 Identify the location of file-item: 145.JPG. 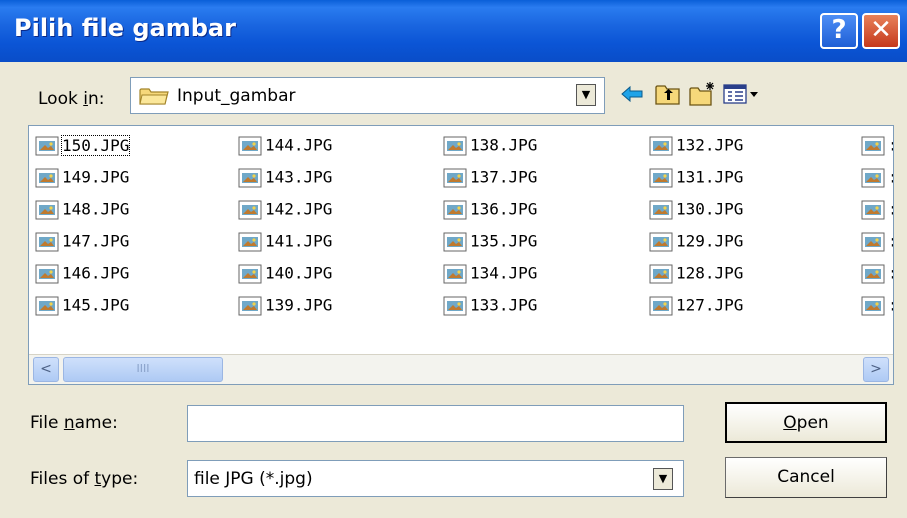
(82, 305).